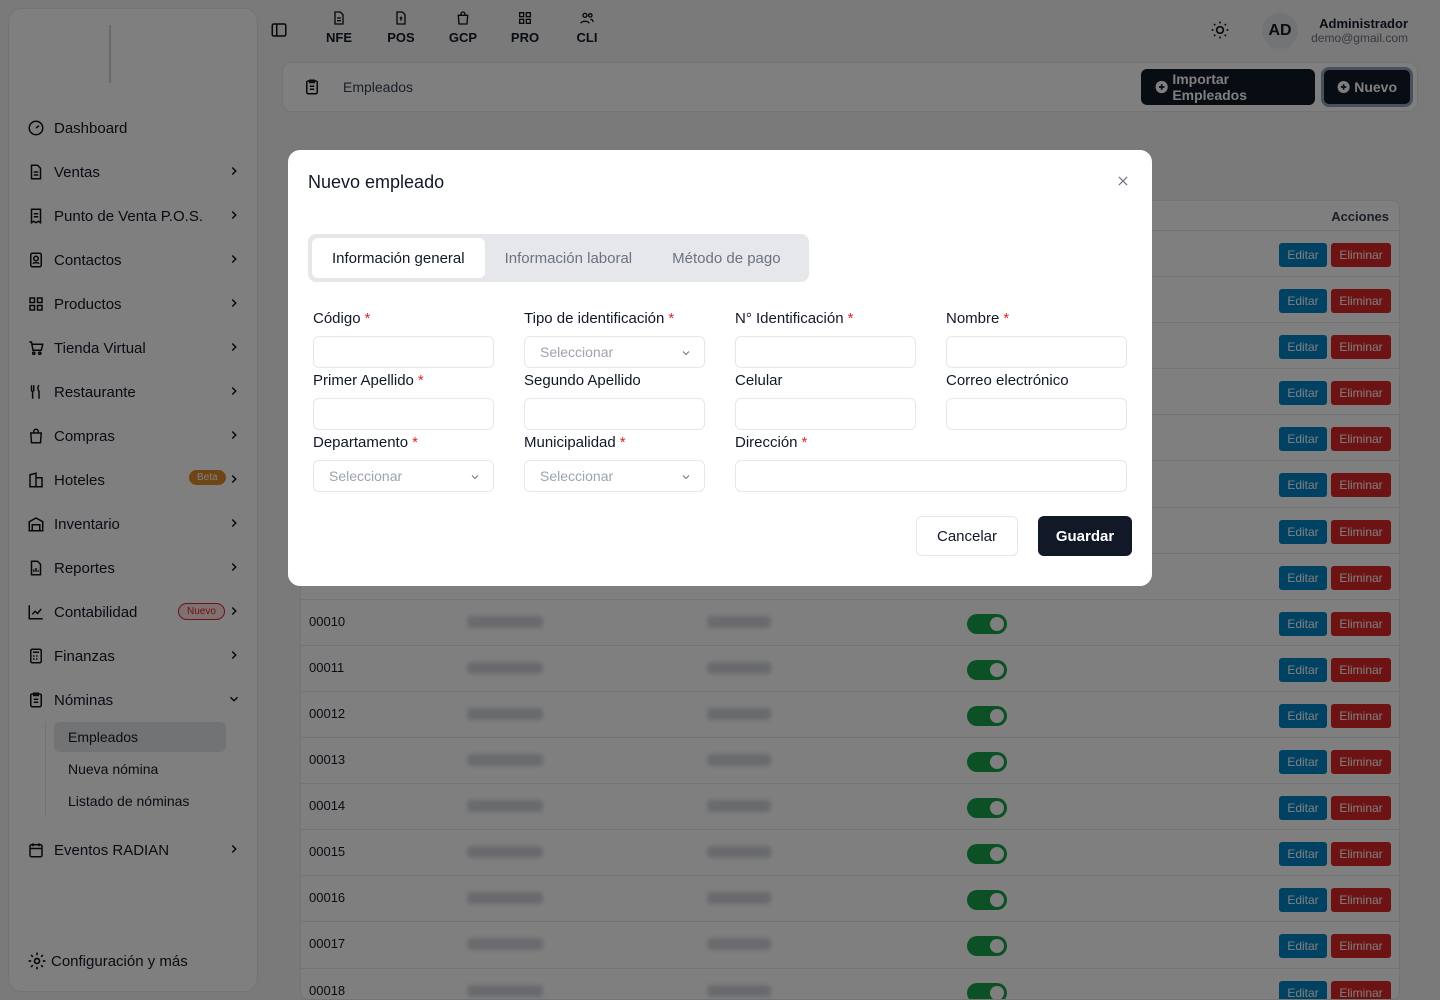 The height and width of the screenshot is (1000, 1440). What do you see at coordinates (1007, 380) in the screenshot?
I see `correo-label: Correo electrónico` at bounding box center [1007, 380].